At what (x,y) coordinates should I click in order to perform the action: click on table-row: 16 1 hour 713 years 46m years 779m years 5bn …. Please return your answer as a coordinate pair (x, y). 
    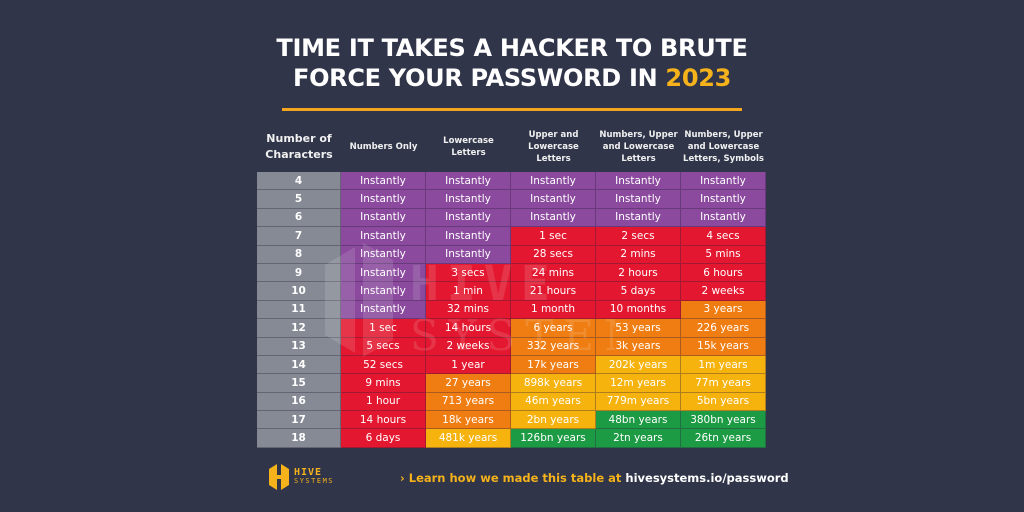
    Looking at the image, I should click on (512, 402).